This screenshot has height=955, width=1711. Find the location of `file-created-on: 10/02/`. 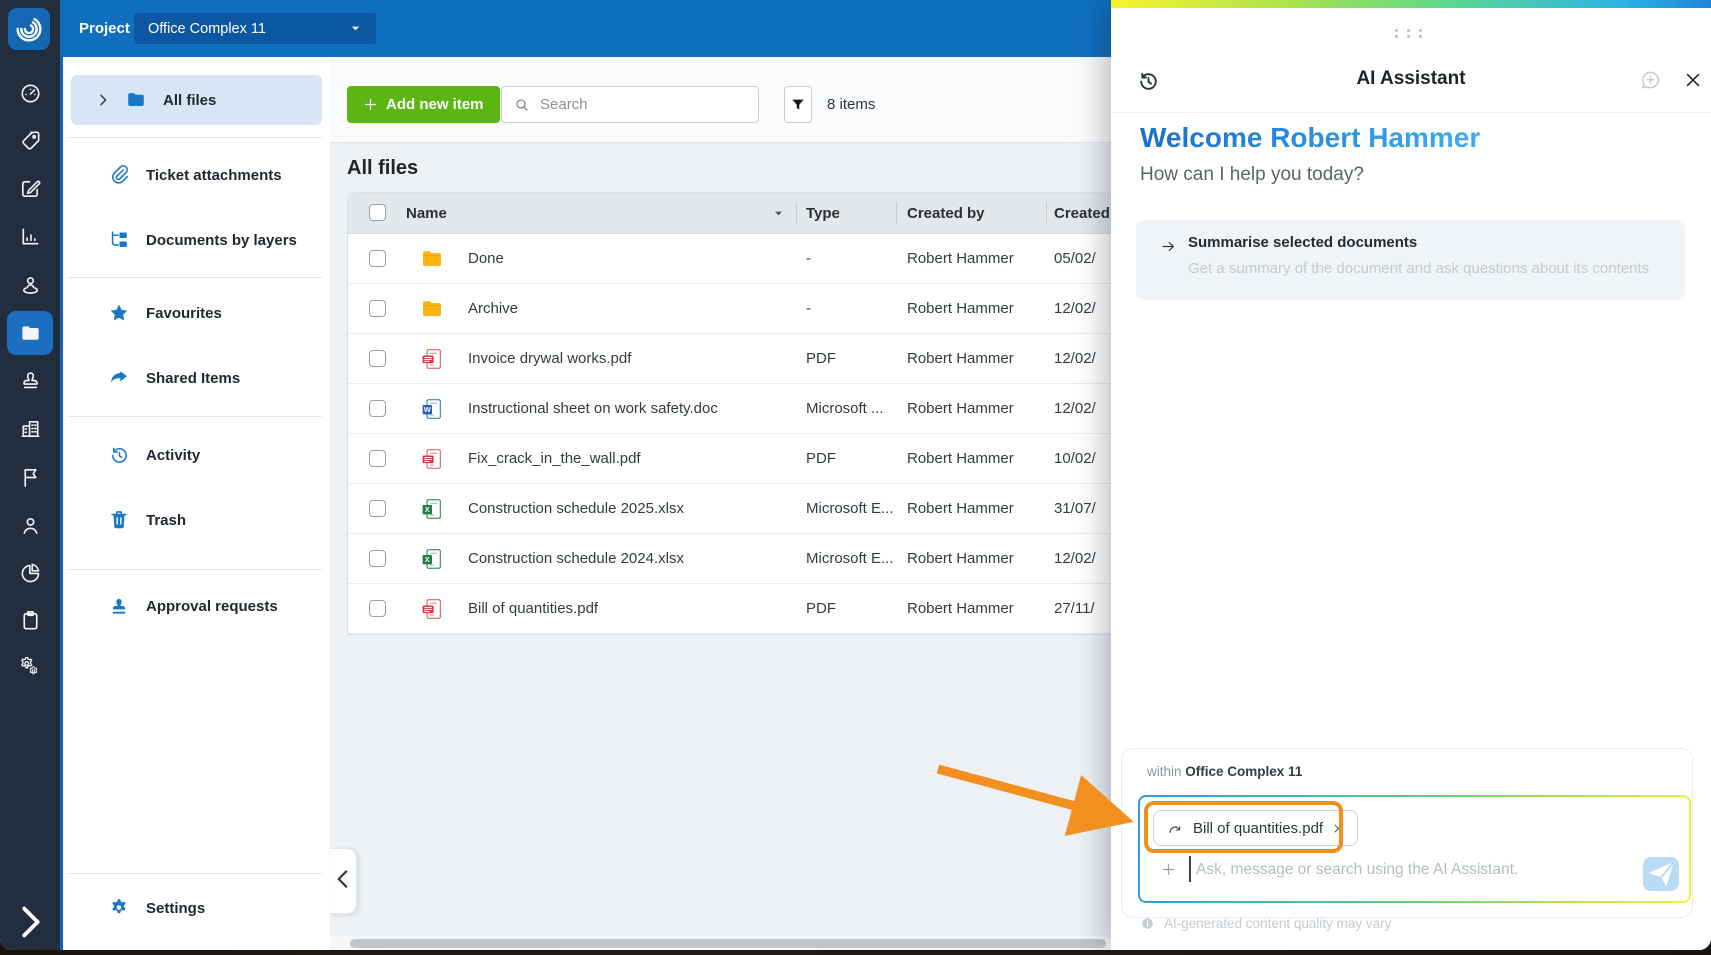

file-created-on: 10/02/ is located at coordinates (1075, 458).